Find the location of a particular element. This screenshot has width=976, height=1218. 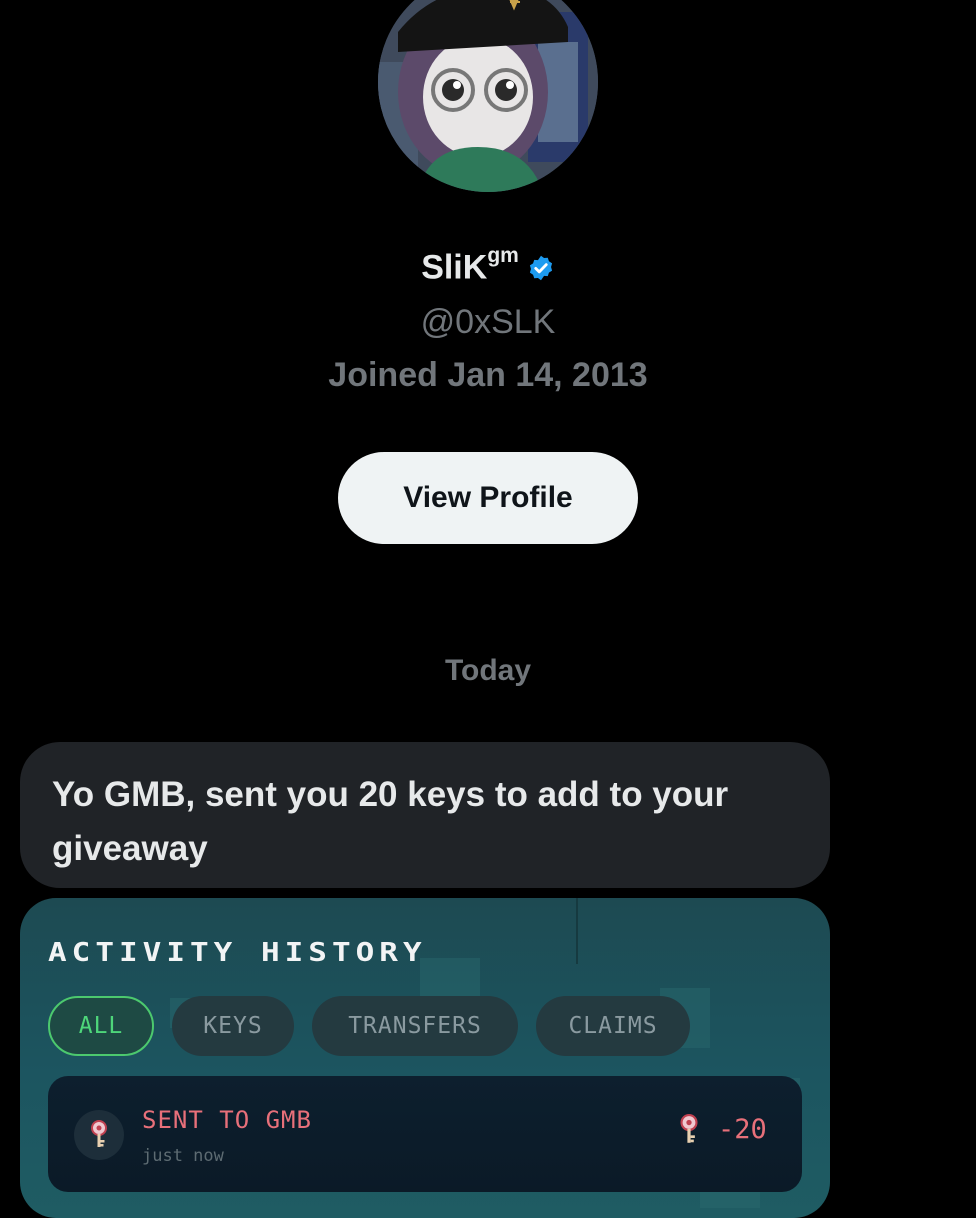

card-divider is located at coordinates (577, 931).